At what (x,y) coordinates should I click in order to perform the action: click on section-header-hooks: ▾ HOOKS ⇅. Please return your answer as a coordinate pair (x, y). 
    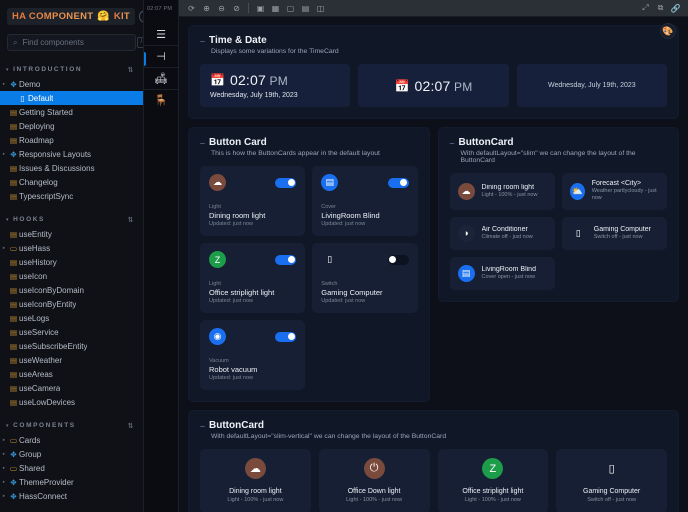
    Looking at the image, I should click on (71, 219).